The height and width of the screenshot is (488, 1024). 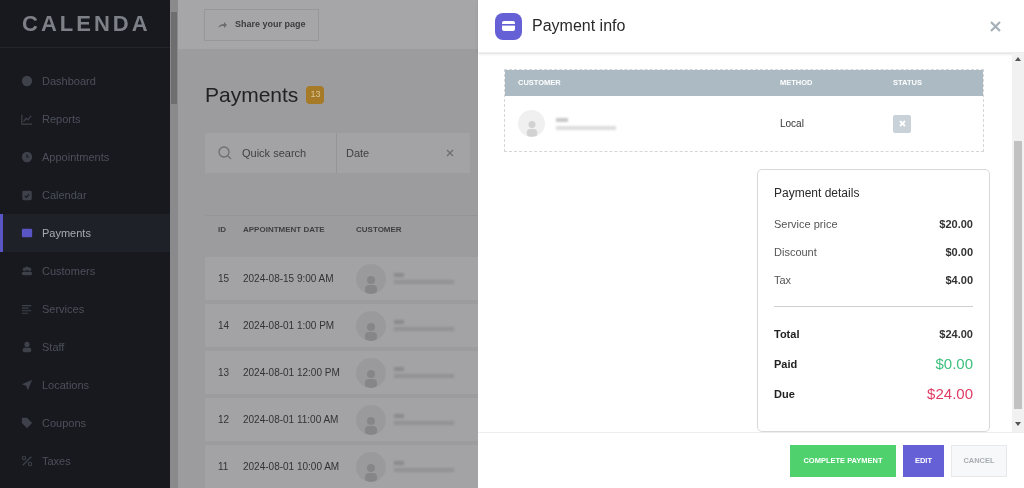 I want to click on table-row: 11 2024-08-01 10:00 AM, so click(x=341, y=466).